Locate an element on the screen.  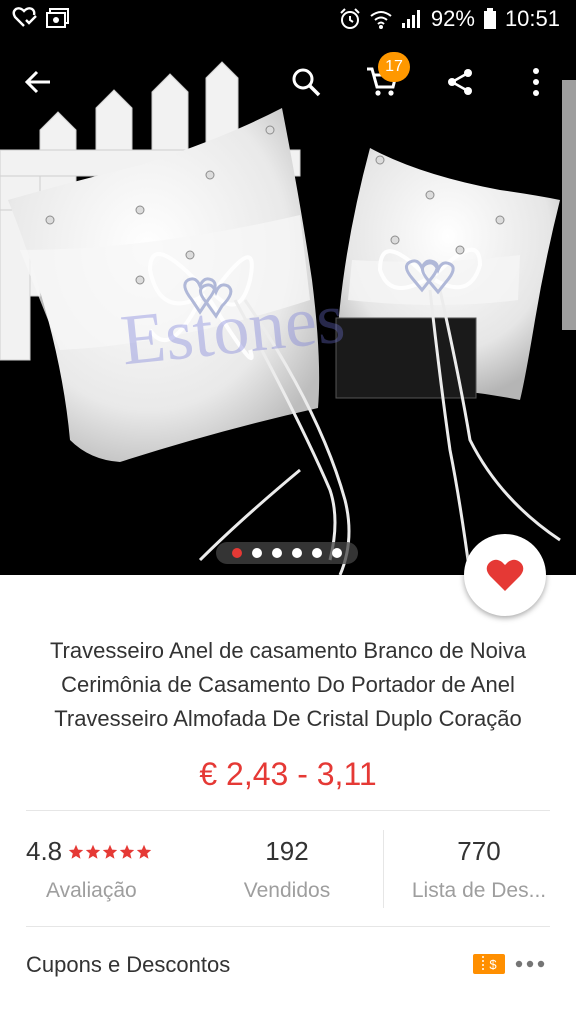
rating-value: 4.8 is located at coordinates (44, 851).